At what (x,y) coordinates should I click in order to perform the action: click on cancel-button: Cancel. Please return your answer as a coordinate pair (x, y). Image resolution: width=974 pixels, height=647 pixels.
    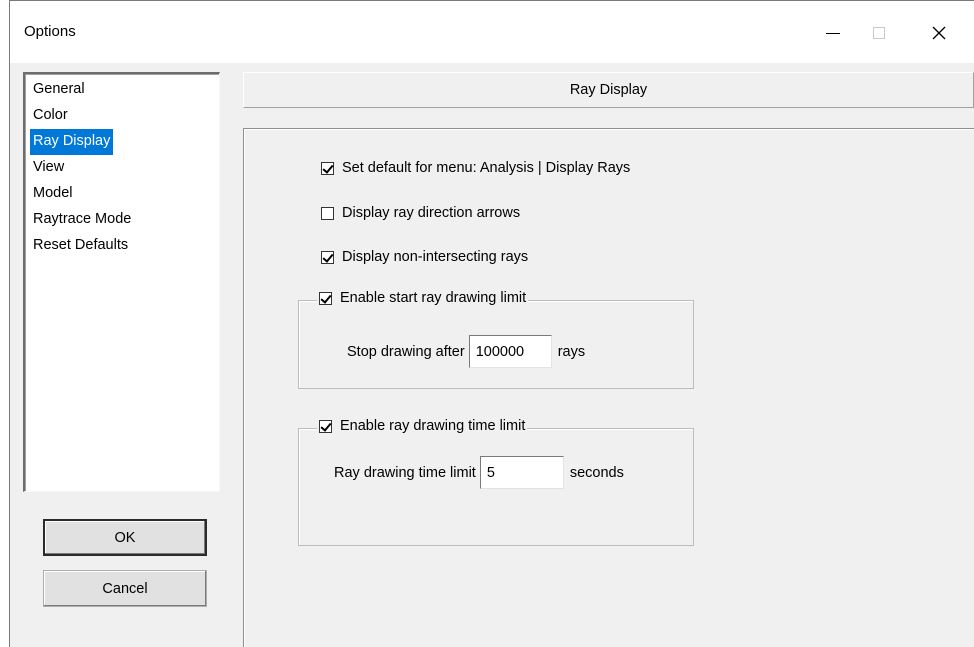
    Looking at the image, I should click on (125, 588).